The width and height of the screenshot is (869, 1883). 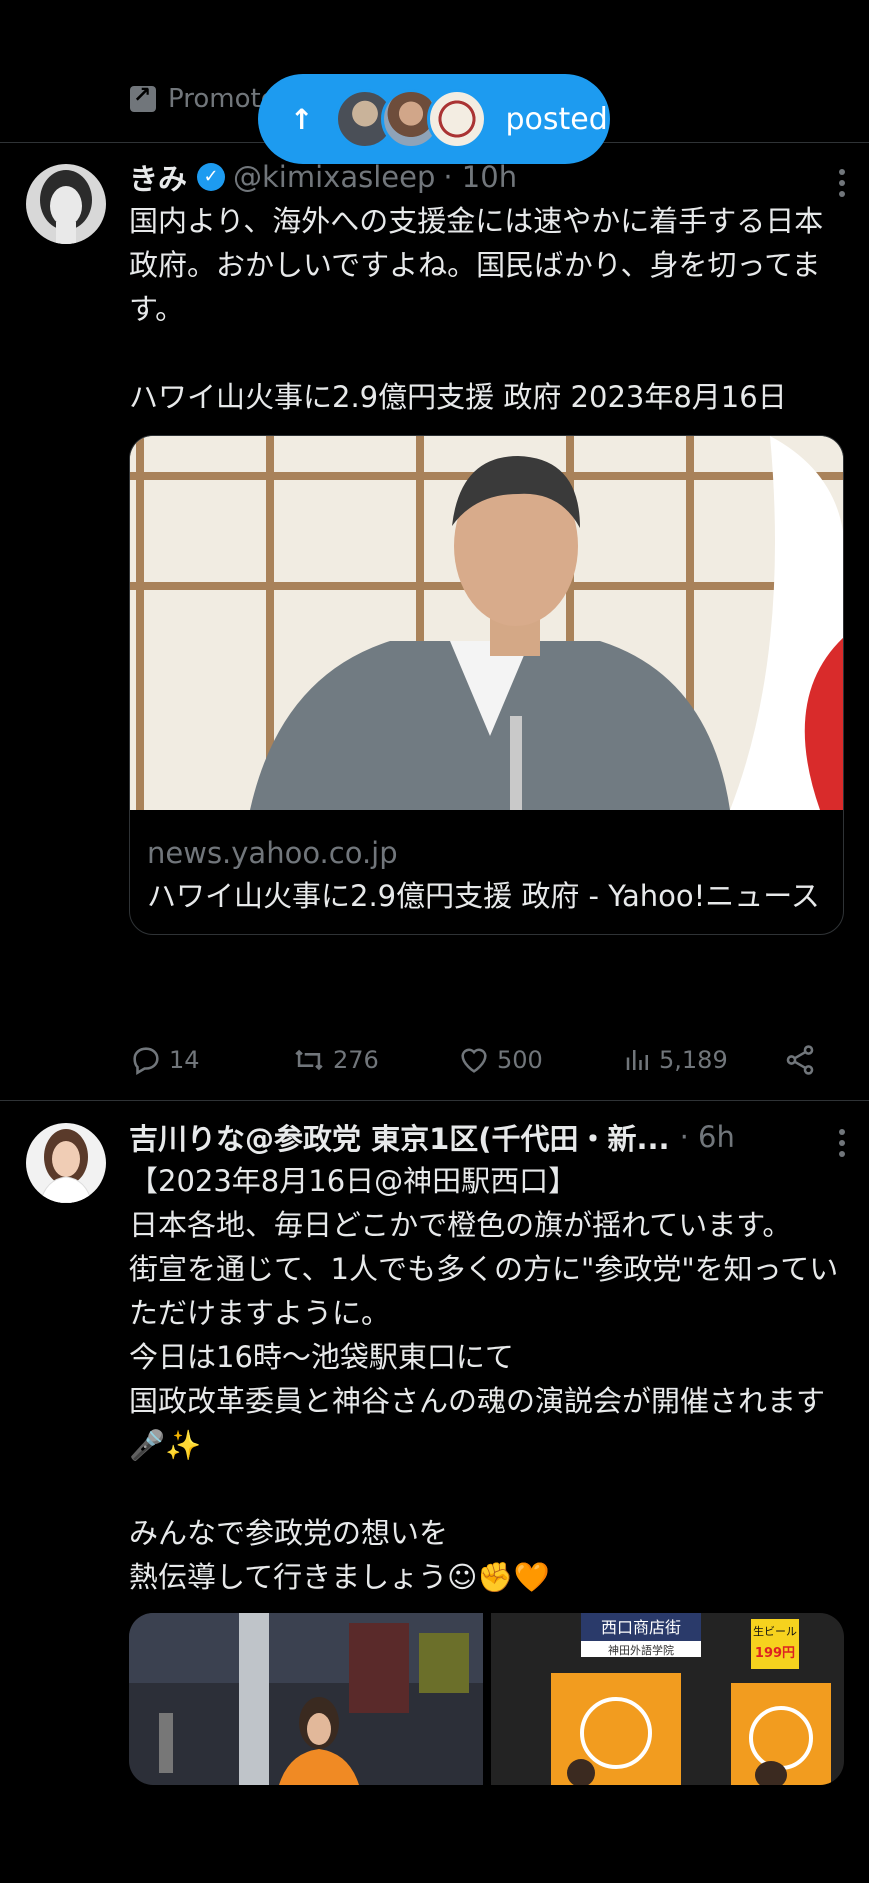 What do you see at coordinates (302, 119) in the screenshot?
I see `arrow-up-icon: ↑` at bounding box center [302, 119].